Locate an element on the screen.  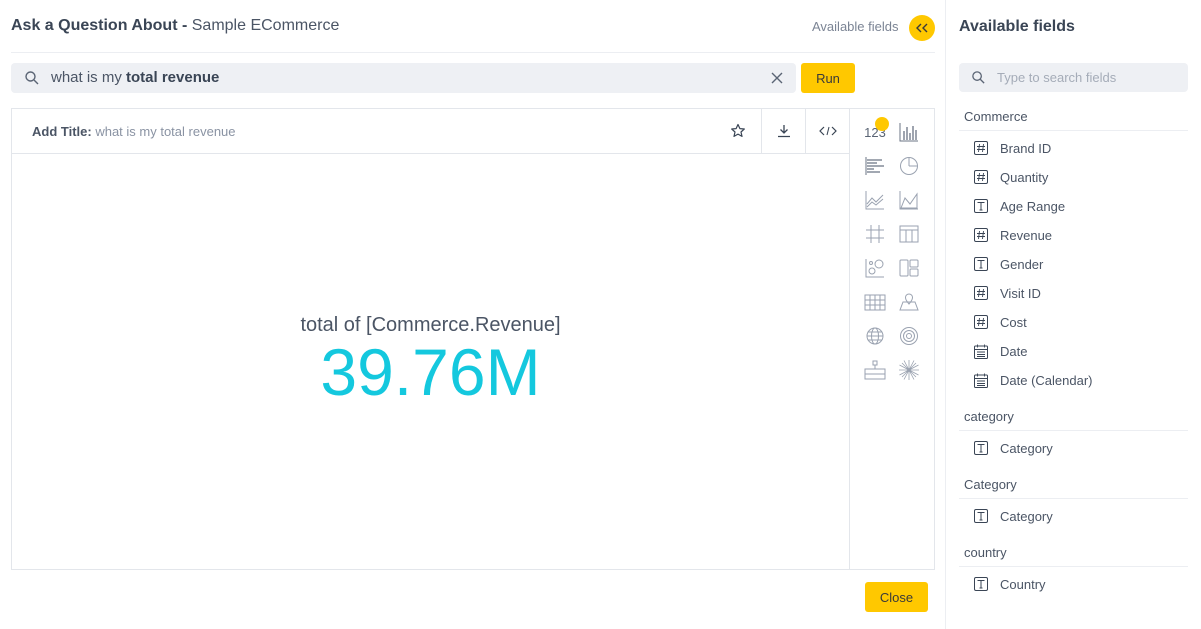
field-label: Category is located at coordinates (1026, 516).